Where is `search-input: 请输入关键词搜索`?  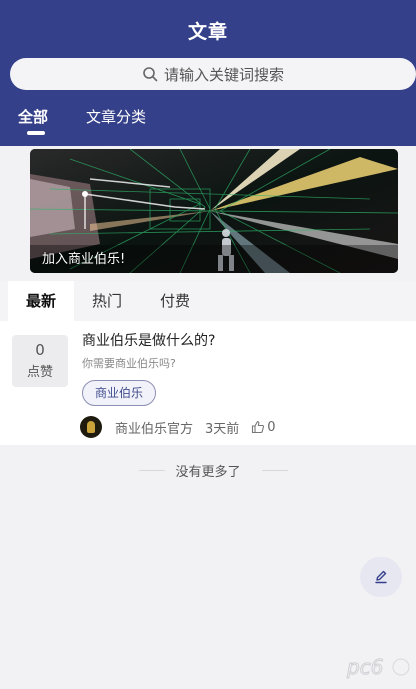
search-input: 请输入关键词搜索 is located at coordinates (213, 74).